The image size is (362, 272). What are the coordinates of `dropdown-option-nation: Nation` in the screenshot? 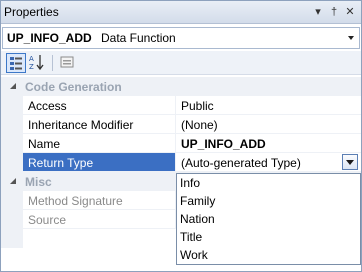 It's located at (269, 219).